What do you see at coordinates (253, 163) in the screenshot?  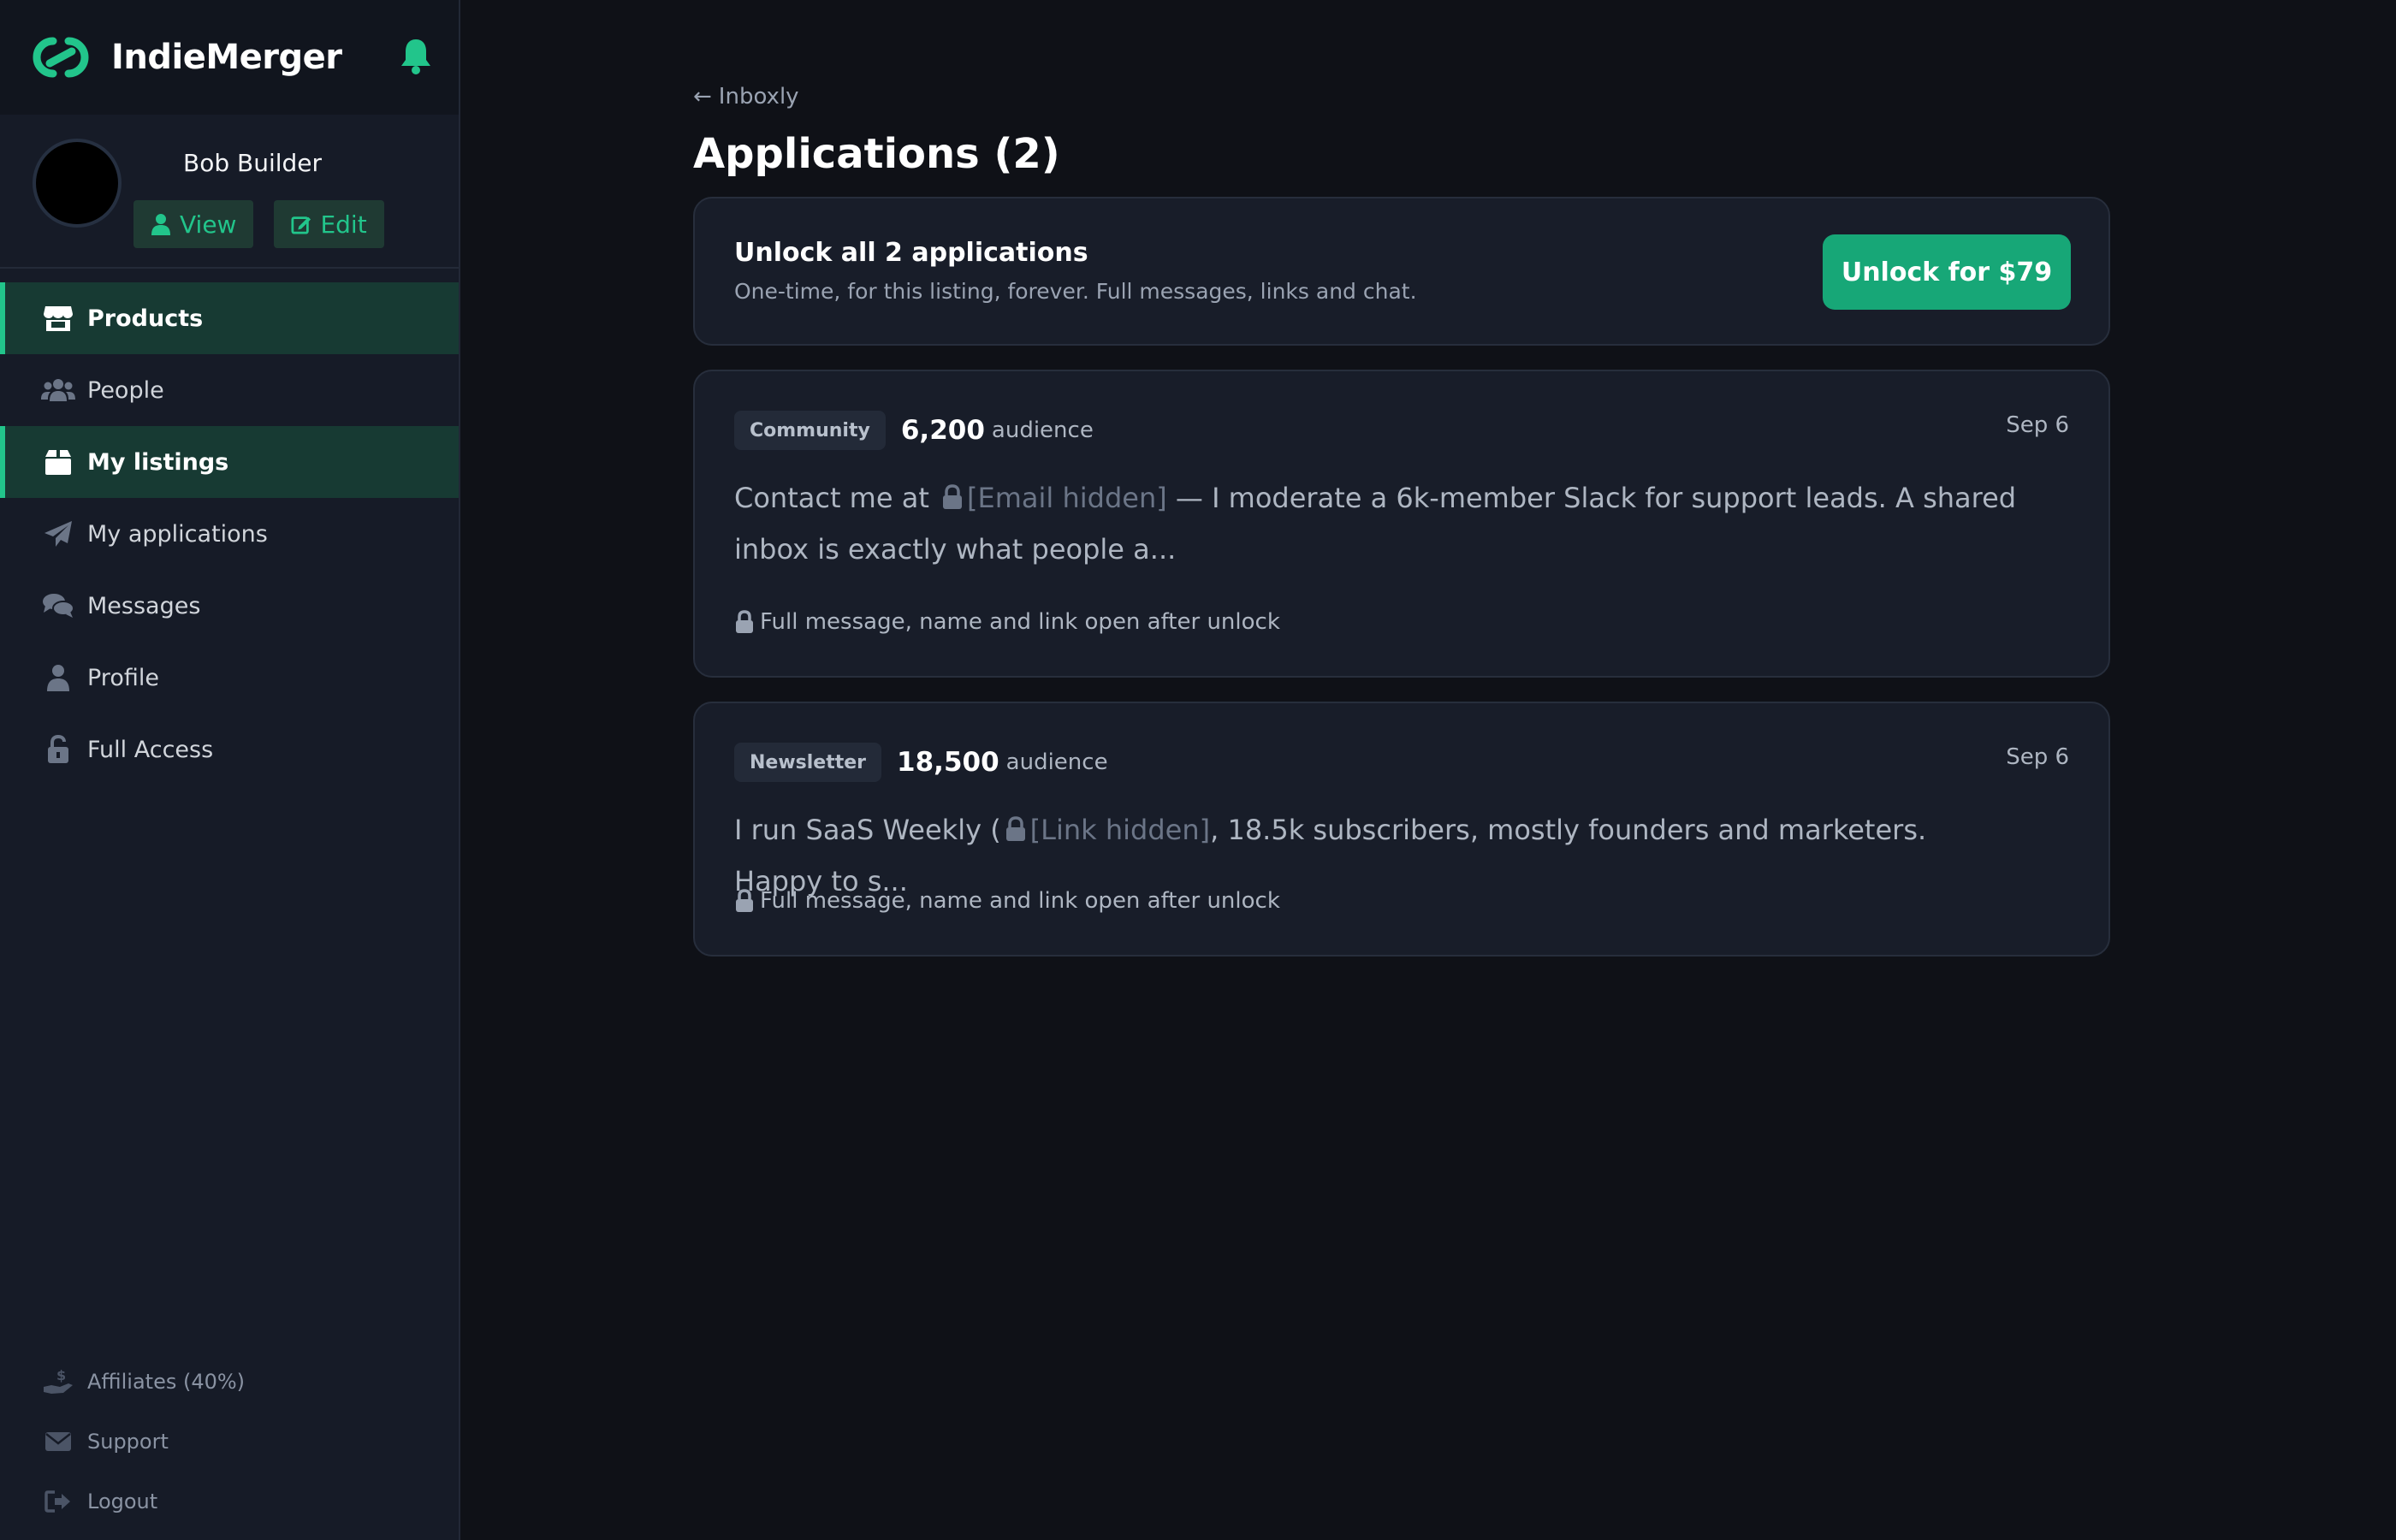 I see `user-name: Bob Builder` at bounding box center [253, 163].